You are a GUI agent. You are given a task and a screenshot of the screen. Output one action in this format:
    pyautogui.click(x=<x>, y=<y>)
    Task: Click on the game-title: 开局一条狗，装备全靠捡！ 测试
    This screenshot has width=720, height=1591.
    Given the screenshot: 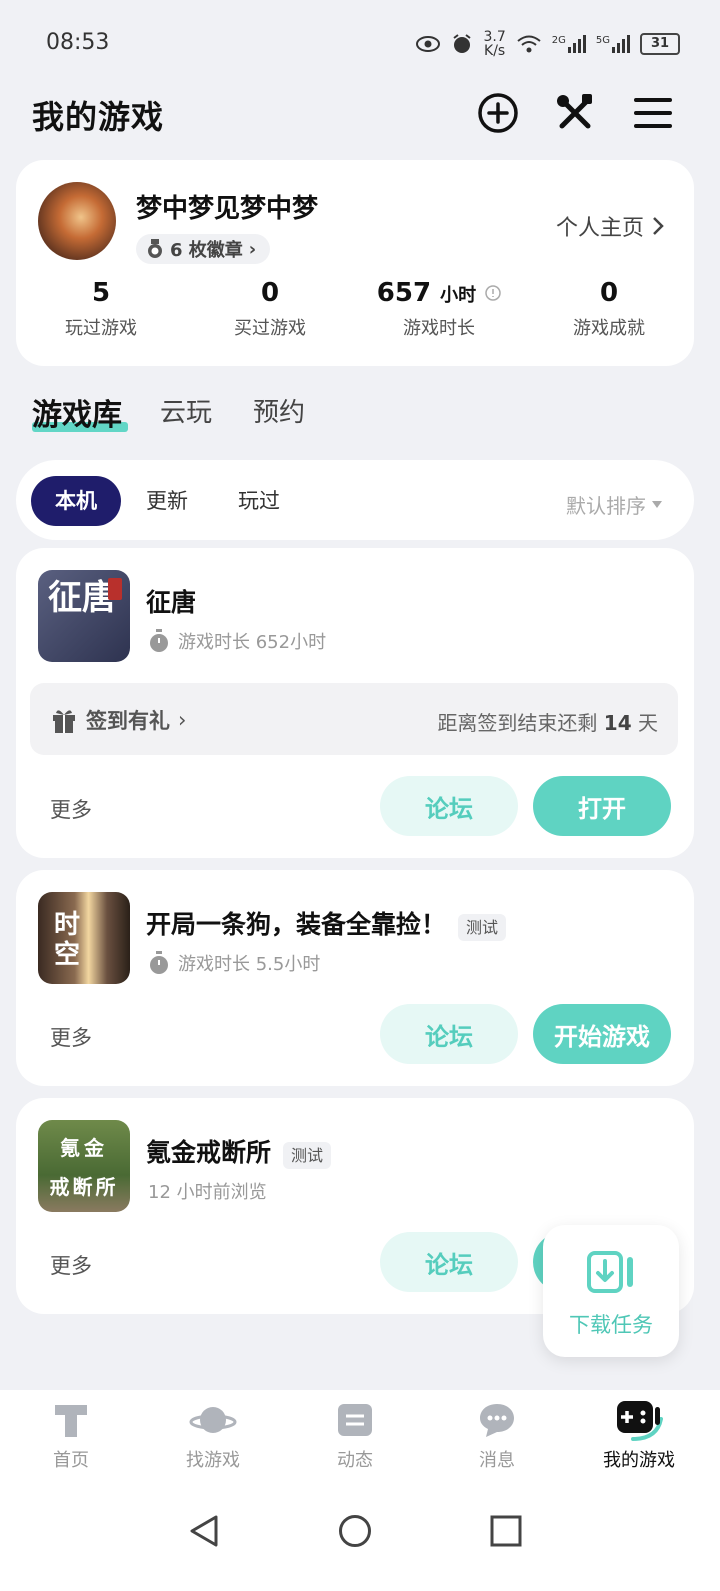 What is the action you would take?
    pyautogui.click(x=326, y=923)
    